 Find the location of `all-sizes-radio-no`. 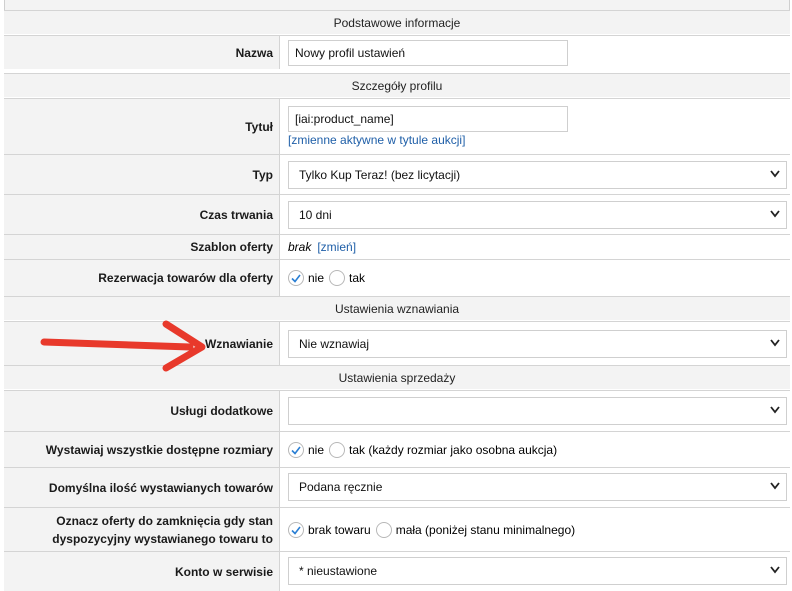

all-sizes-radio-no is located at coordinates (296, 449).